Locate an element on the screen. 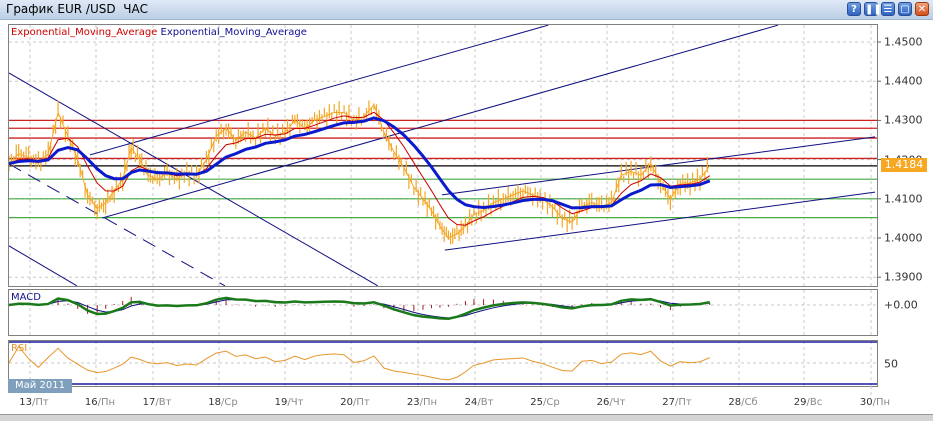 This screenshot has width=933, height=421. tick-day: 24 is located at coordinates (471, 402).